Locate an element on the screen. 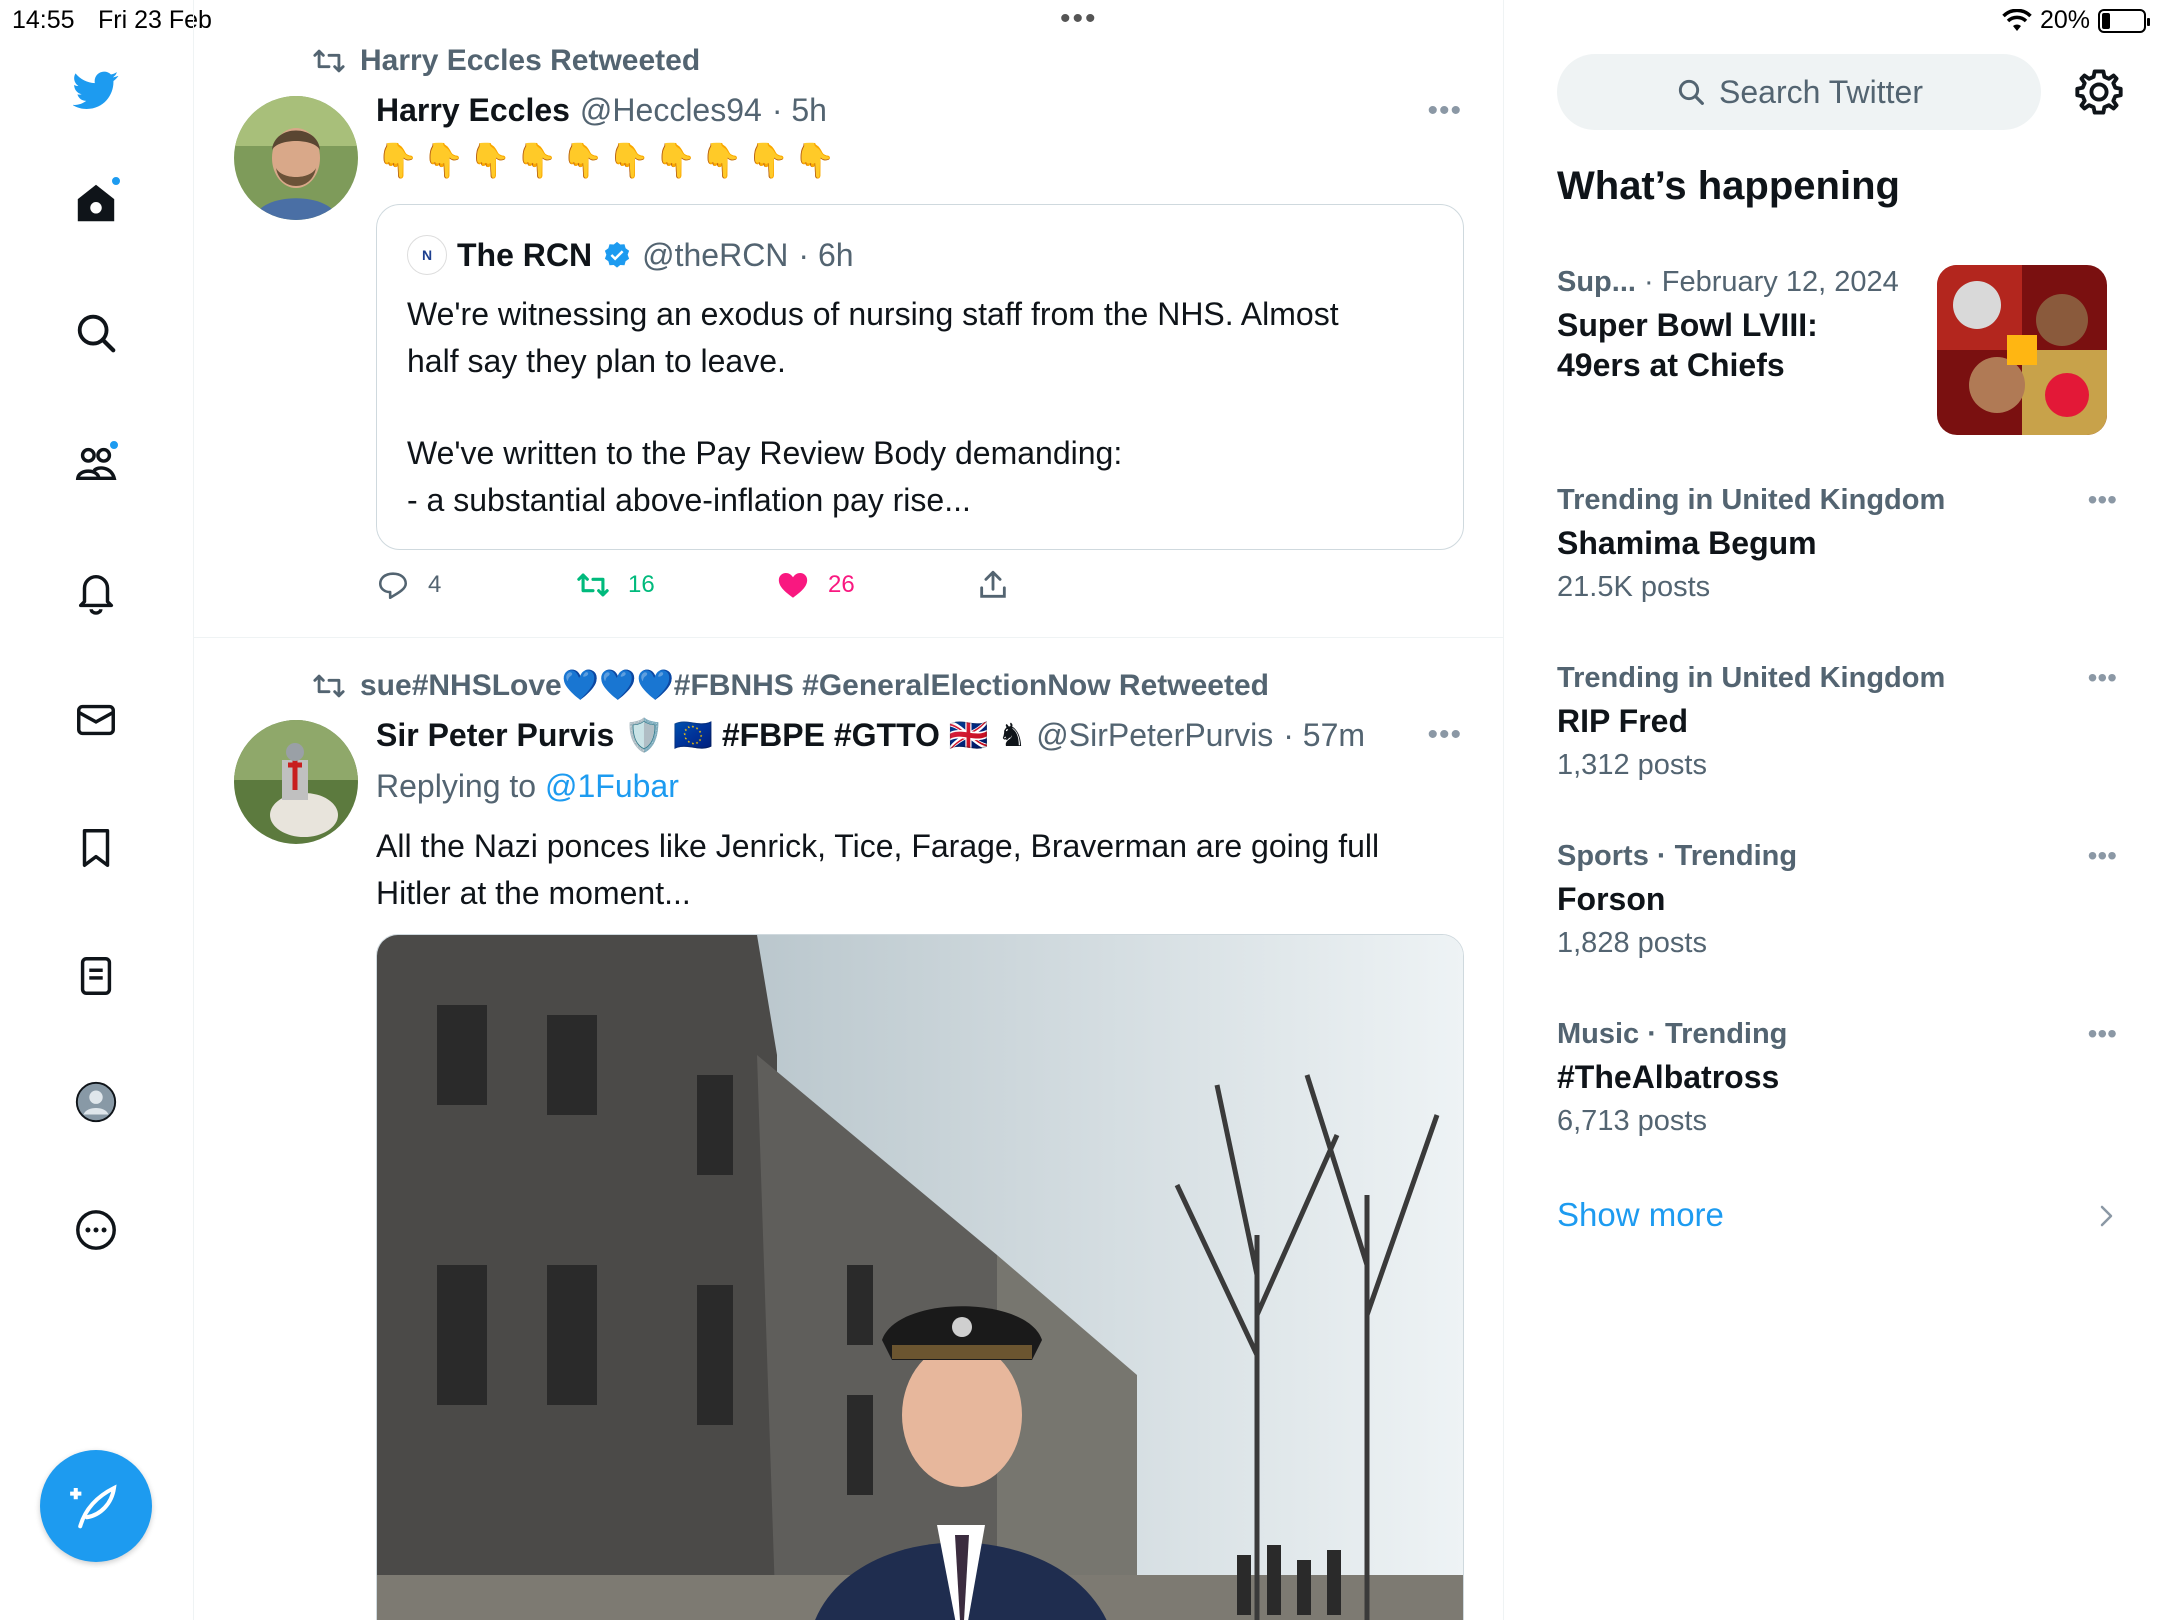 This screenshot has height=1620, width=2160. bookmarks-icon is located at coordinates (96, 848).